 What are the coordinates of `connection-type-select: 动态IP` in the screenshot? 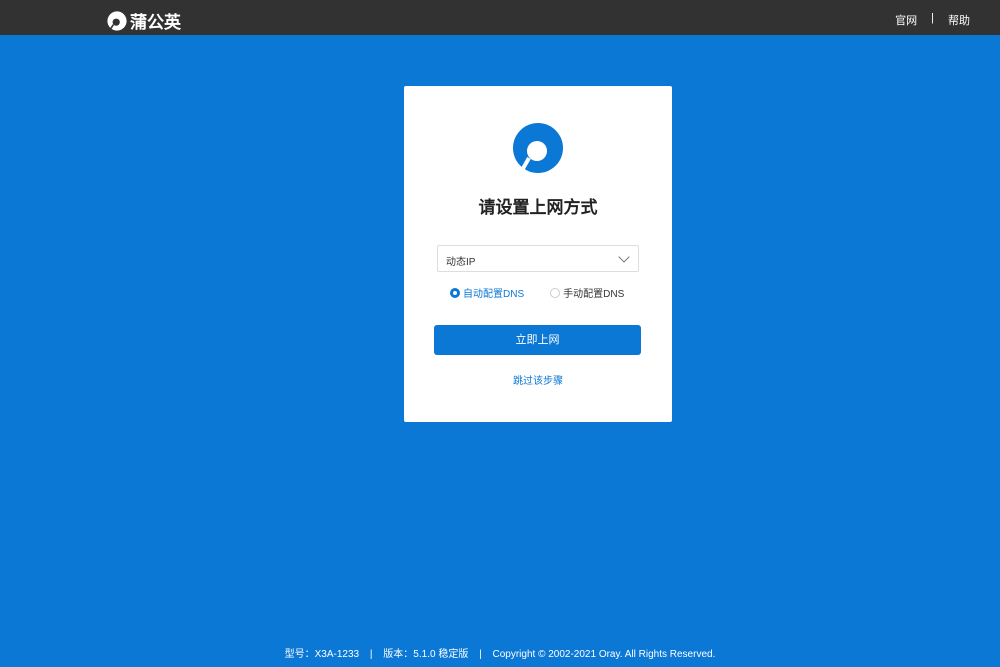 It's located at (538, 258).